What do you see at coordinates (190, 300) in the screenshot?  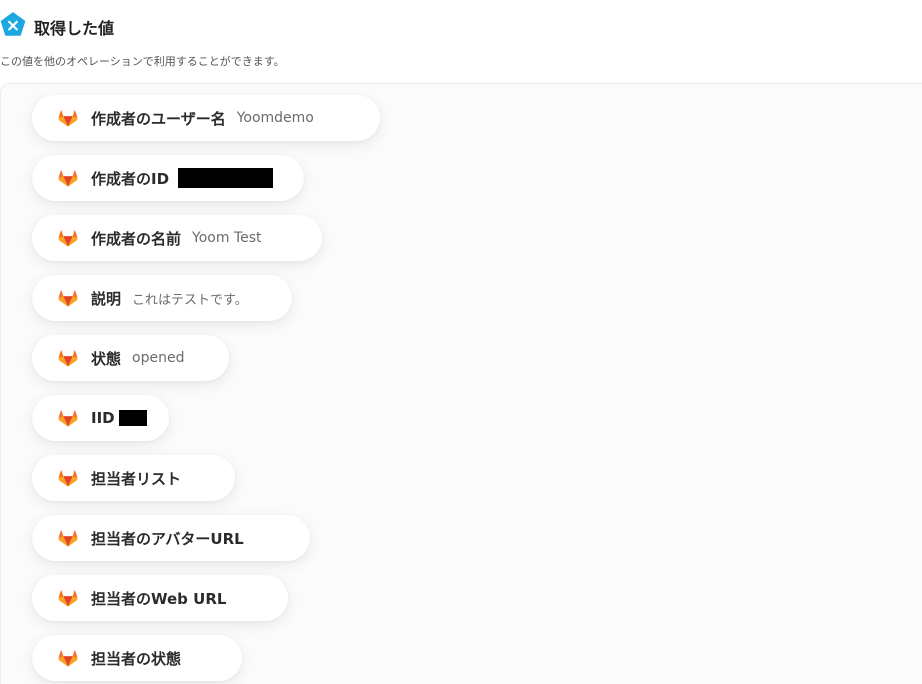 I see `chip-value: これはテストです。` at bounding box center [190, 300].